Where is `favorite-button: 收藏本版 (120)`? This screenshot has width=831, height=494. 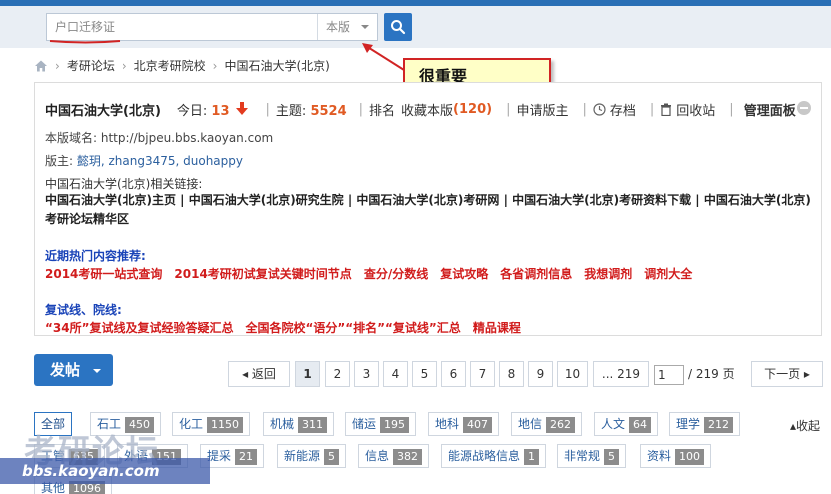
favorite-button: 收藏本版 (120) is located at coordinates (446, 109).